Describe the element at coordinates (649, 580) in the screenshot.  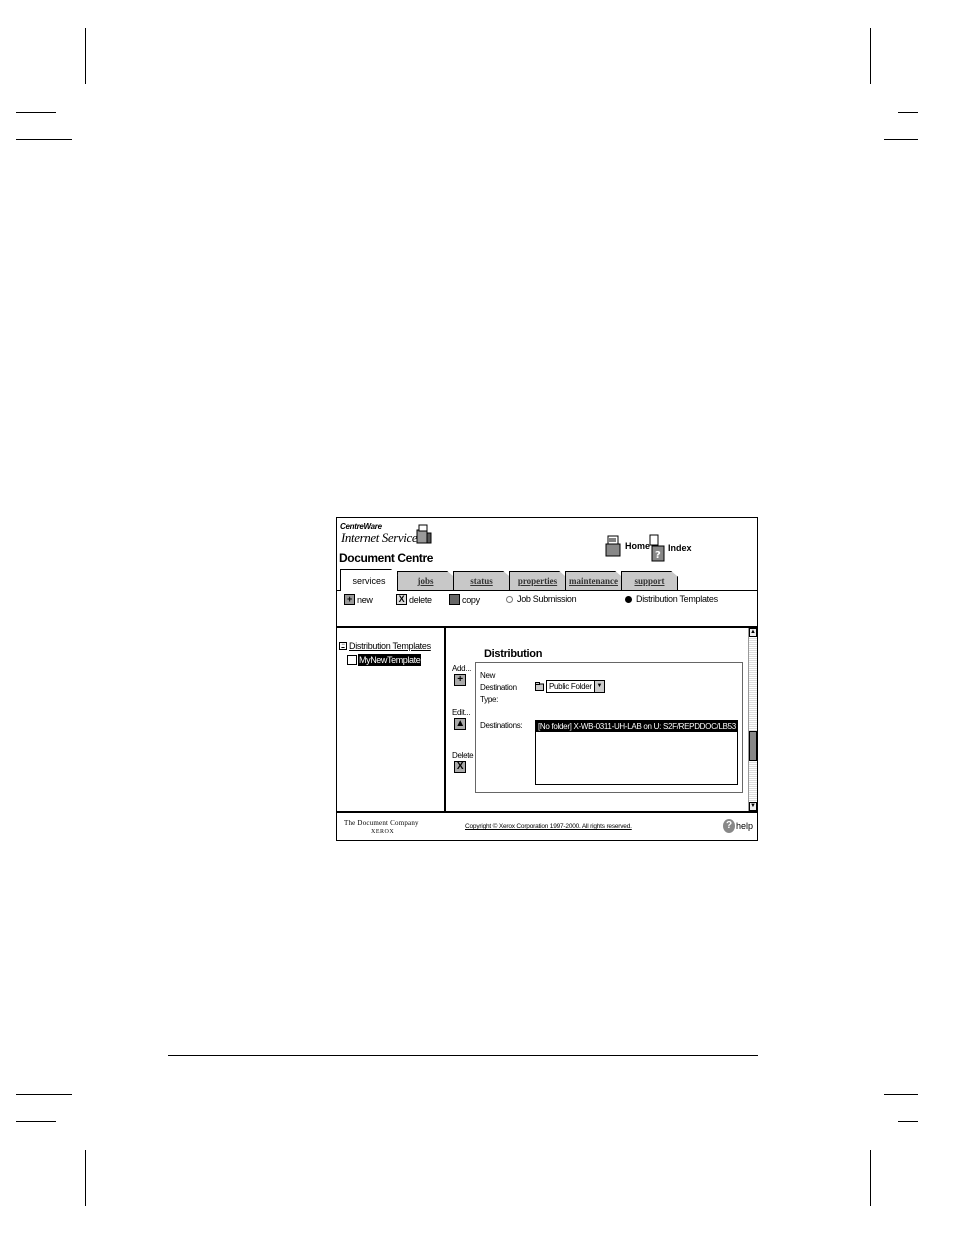
I see `tab-support: support` at that location.